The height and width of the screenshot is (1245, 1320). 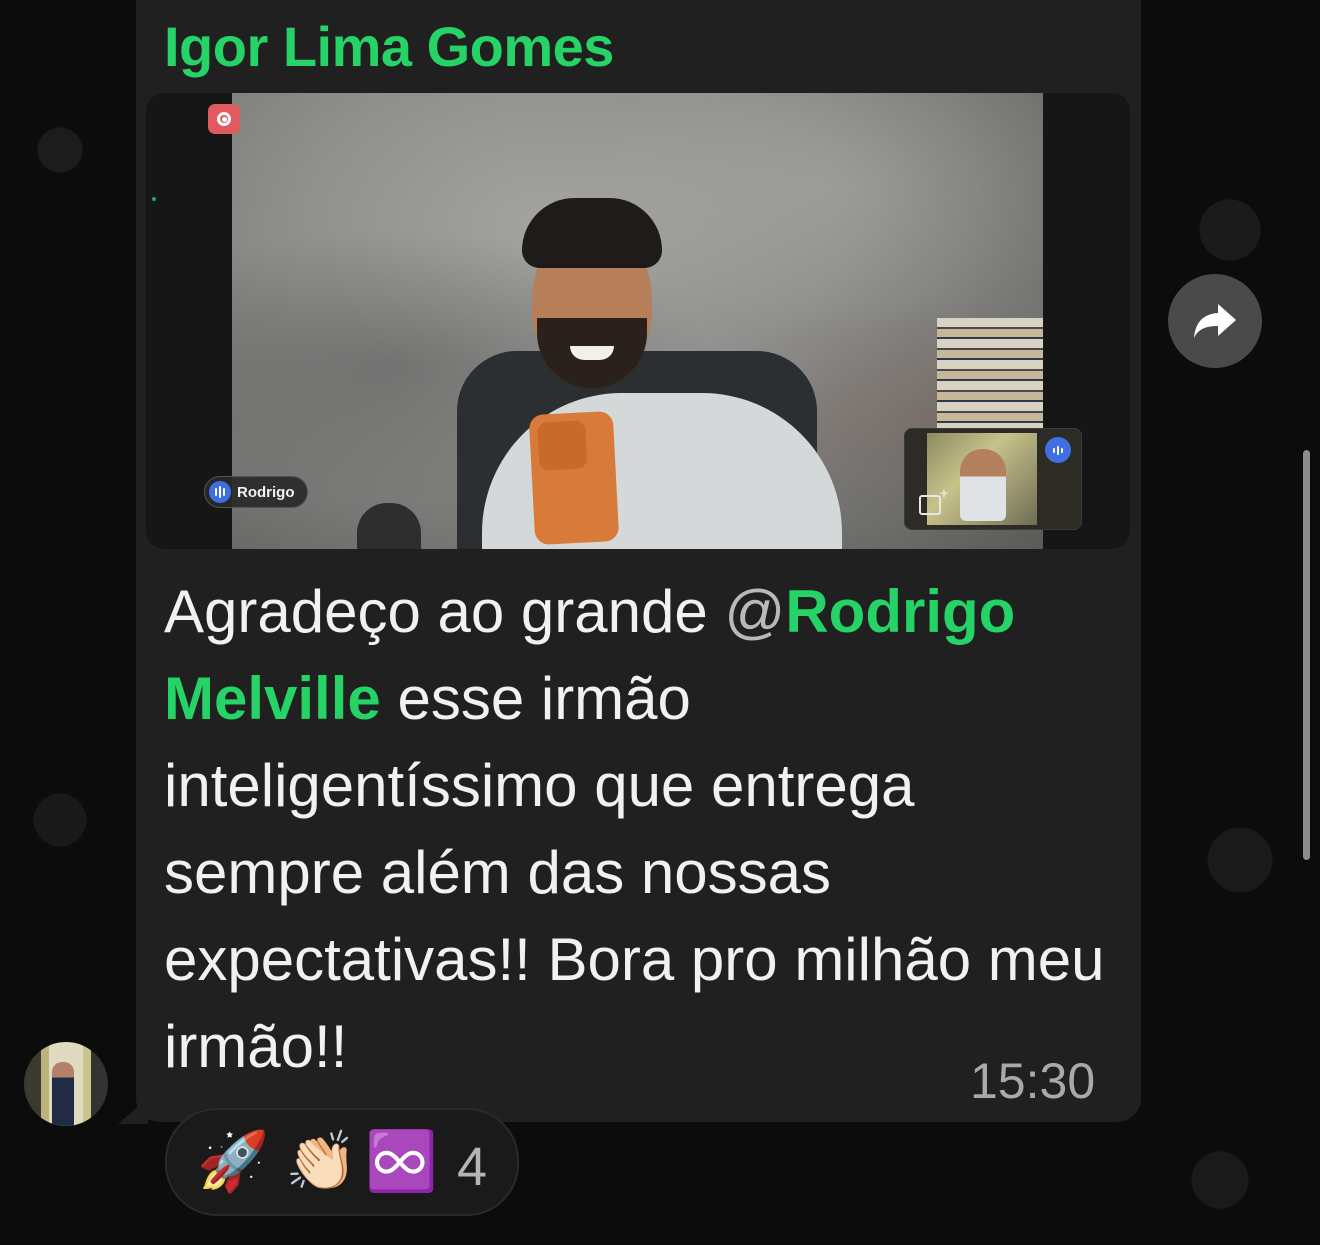 What do you see at coordinates (472, 1167) in the screenshot?
I see `reaction-count: 4` at bounding box center [472, 1167].